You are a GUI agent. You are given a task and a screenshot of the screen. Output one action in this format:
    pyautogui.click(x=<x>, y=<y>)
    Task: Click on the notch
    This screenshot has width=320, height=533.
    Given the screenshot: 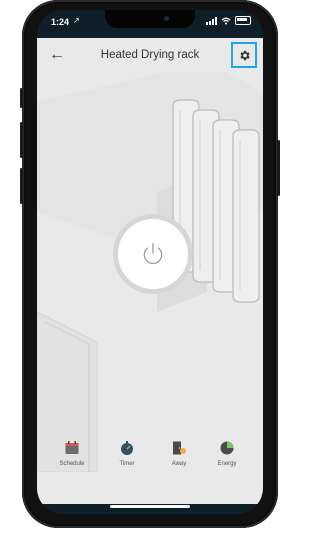 What is the action you would take?
    pyautogui.click(x=150, y=19)
    